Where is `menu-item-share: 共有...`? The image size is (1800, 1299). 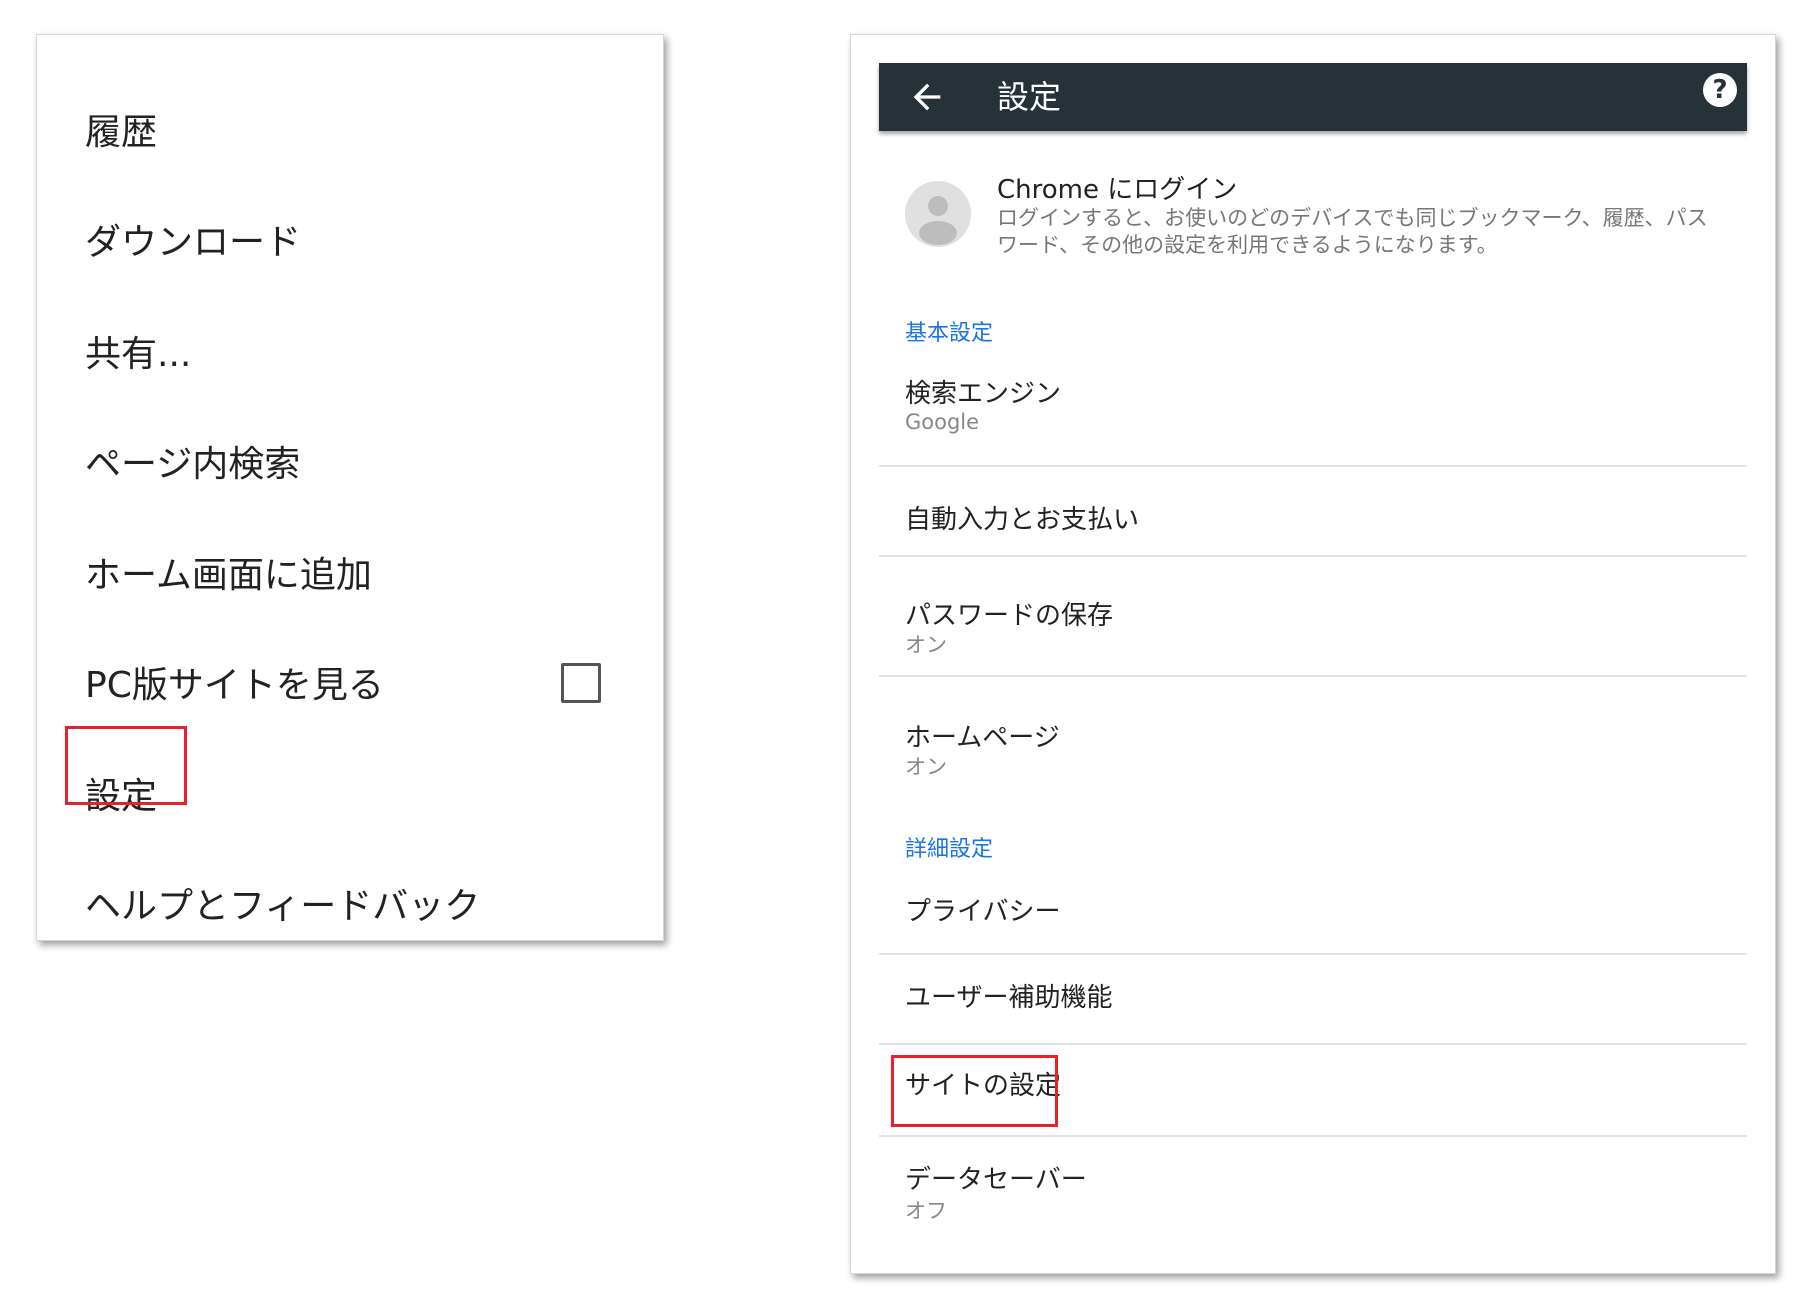 menu-item-share: 共有... is located at coordinates (350, 351).